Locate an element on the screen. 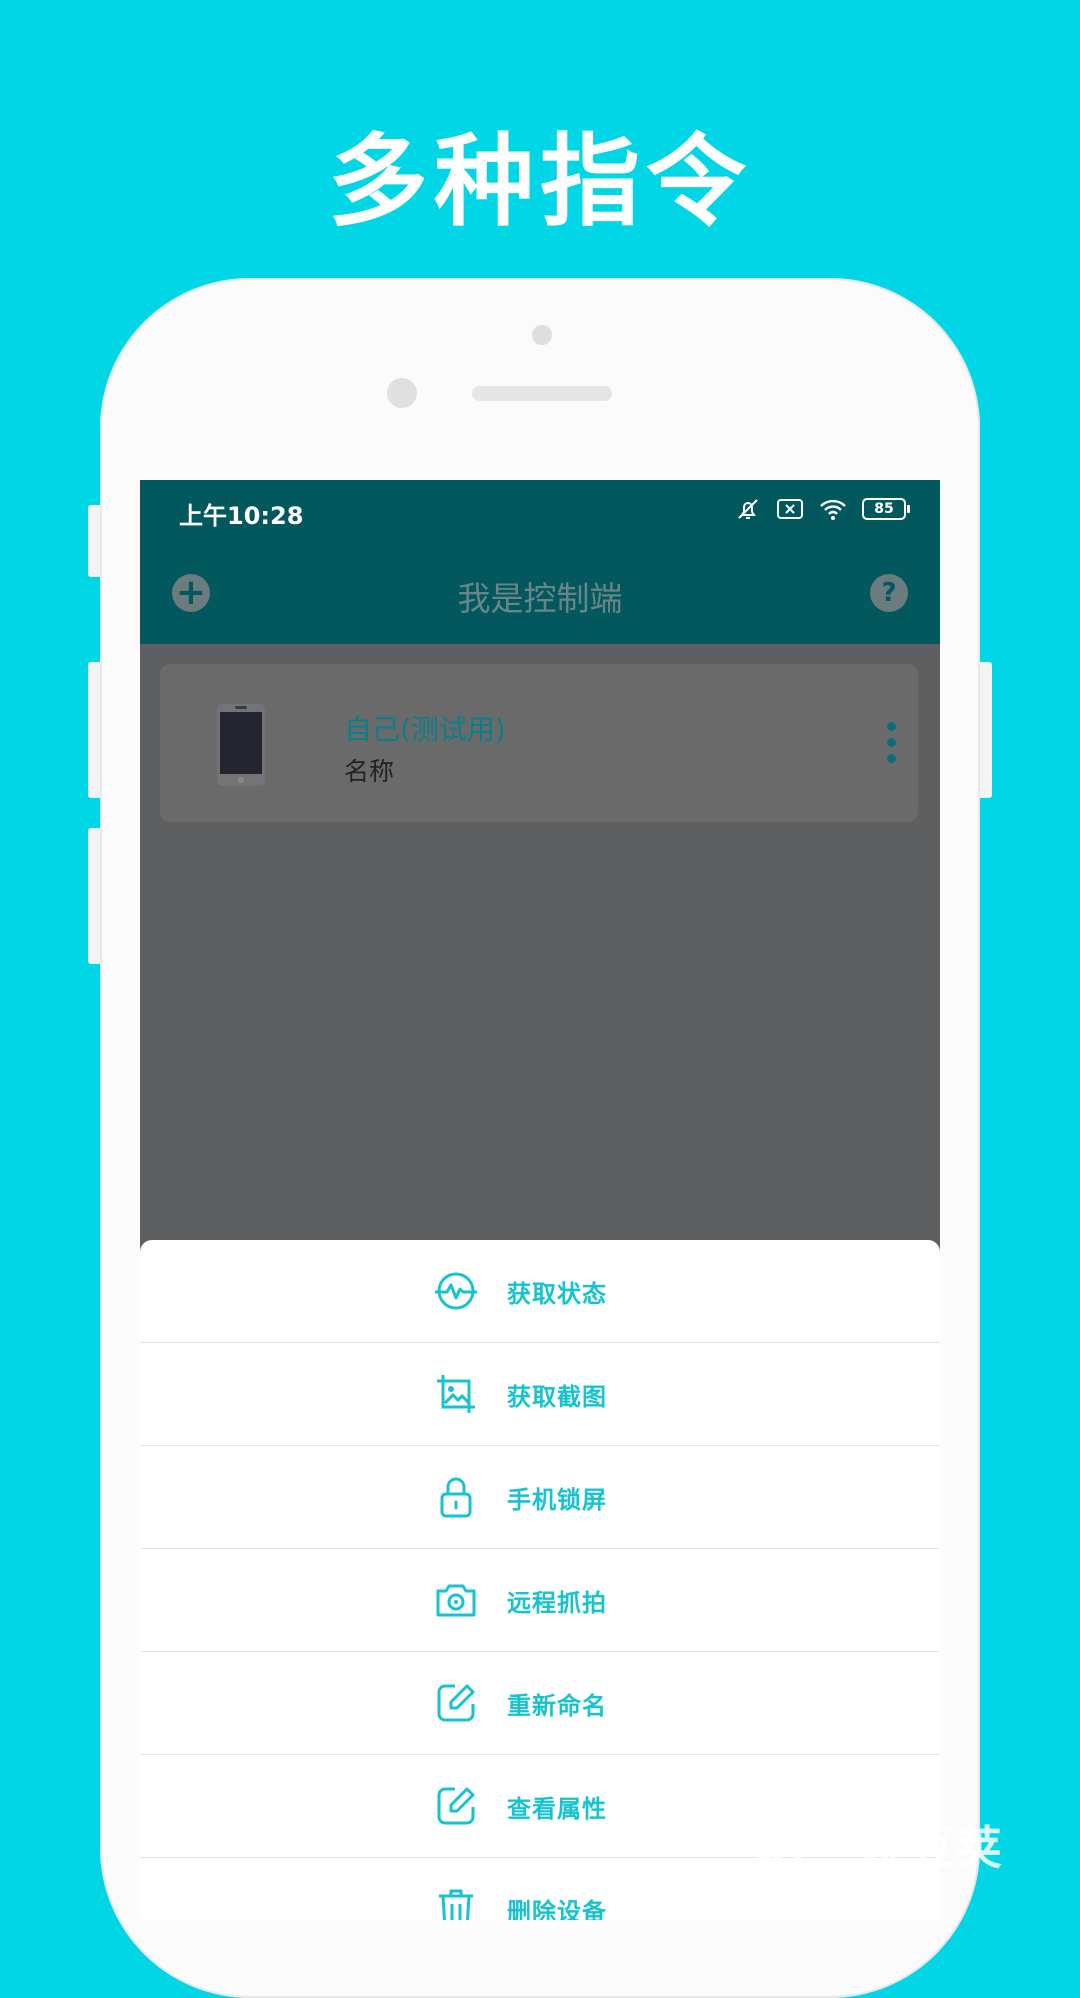  screenshot-icon is located at coordinates (456, 1394).